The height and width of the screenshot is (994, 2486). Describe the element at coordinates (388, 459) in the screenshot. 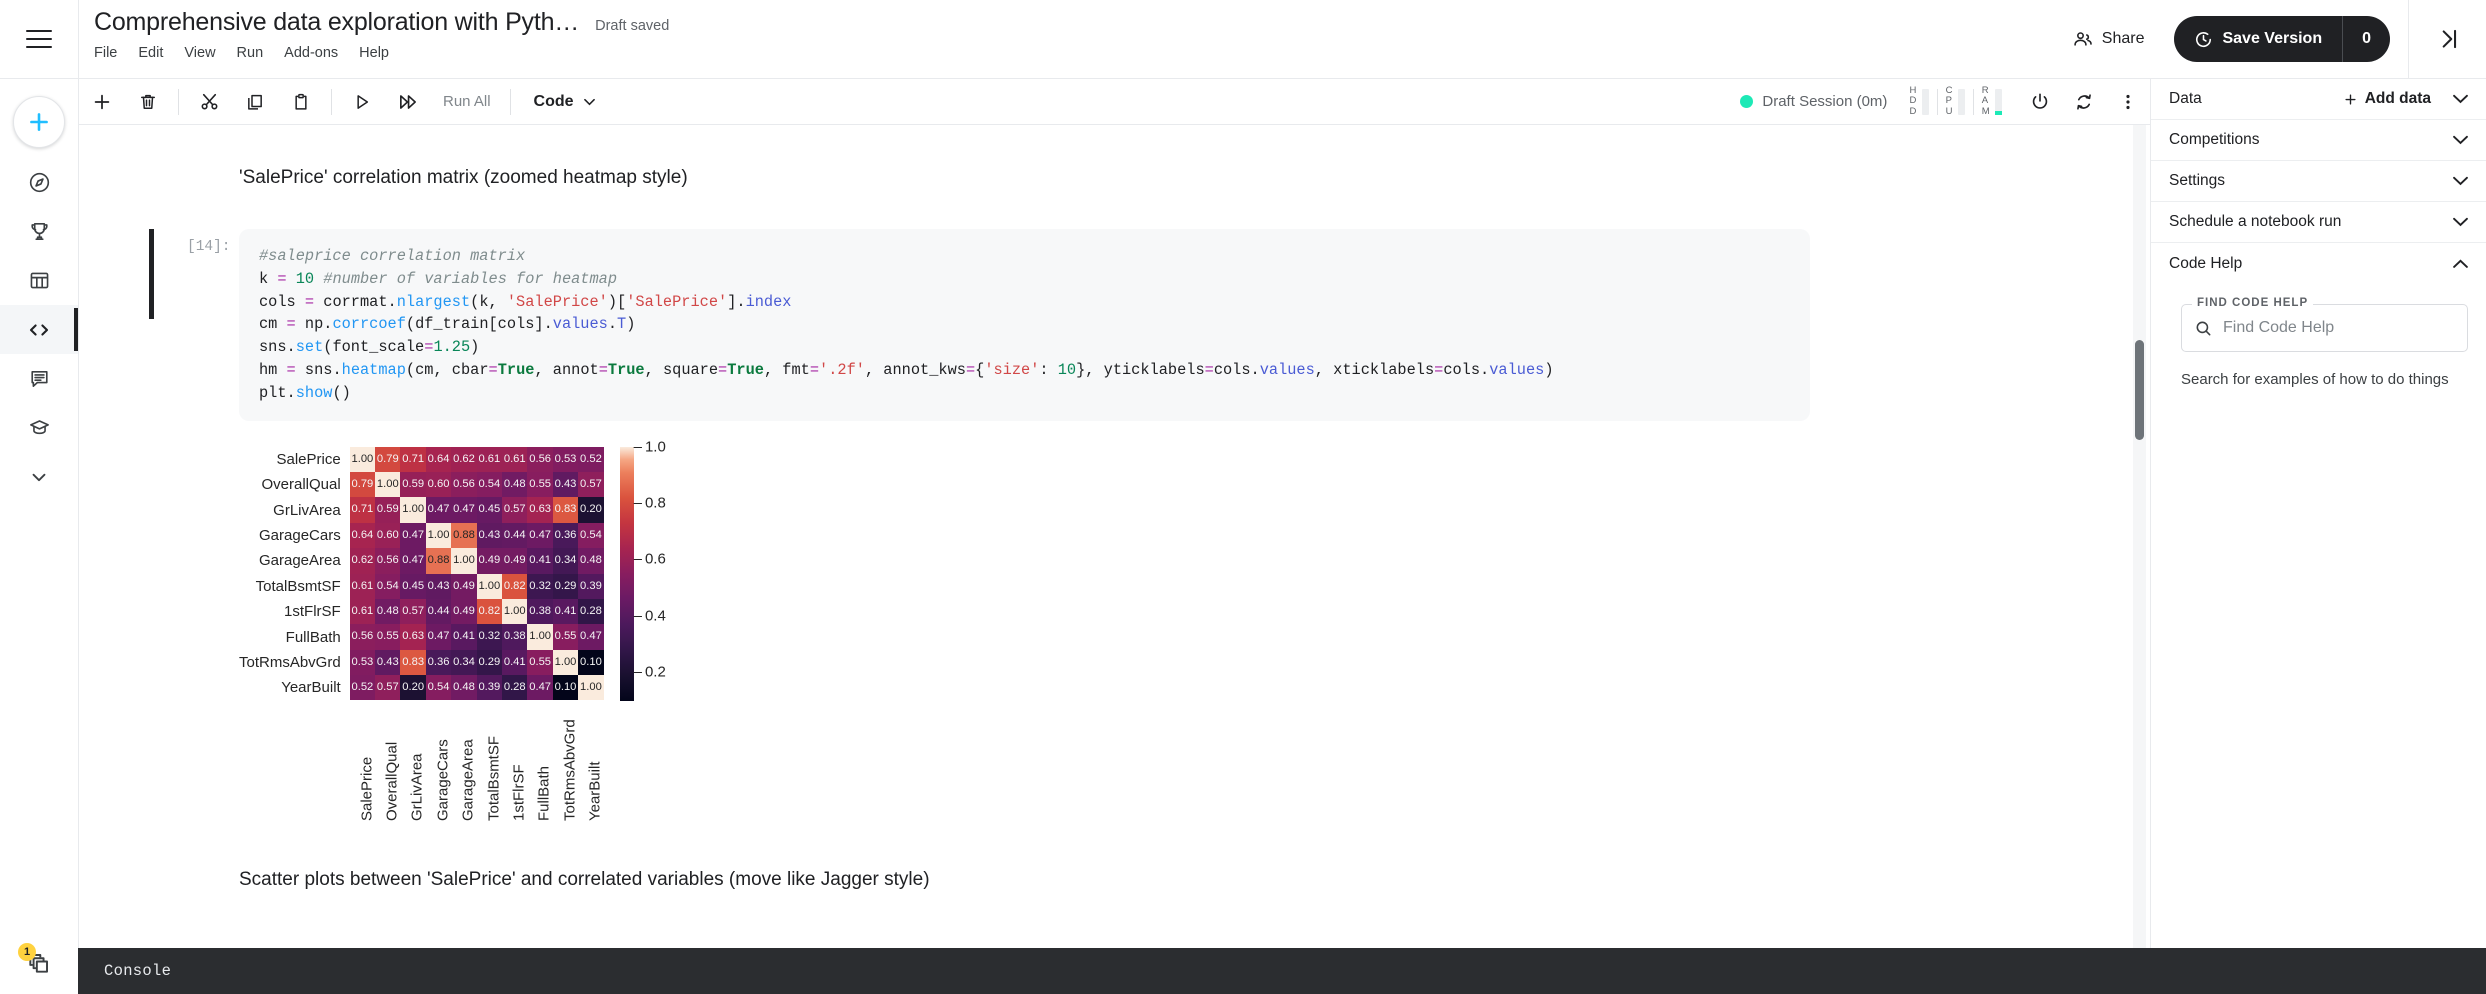

I see `heatmap-cell: 0.79` at that location.